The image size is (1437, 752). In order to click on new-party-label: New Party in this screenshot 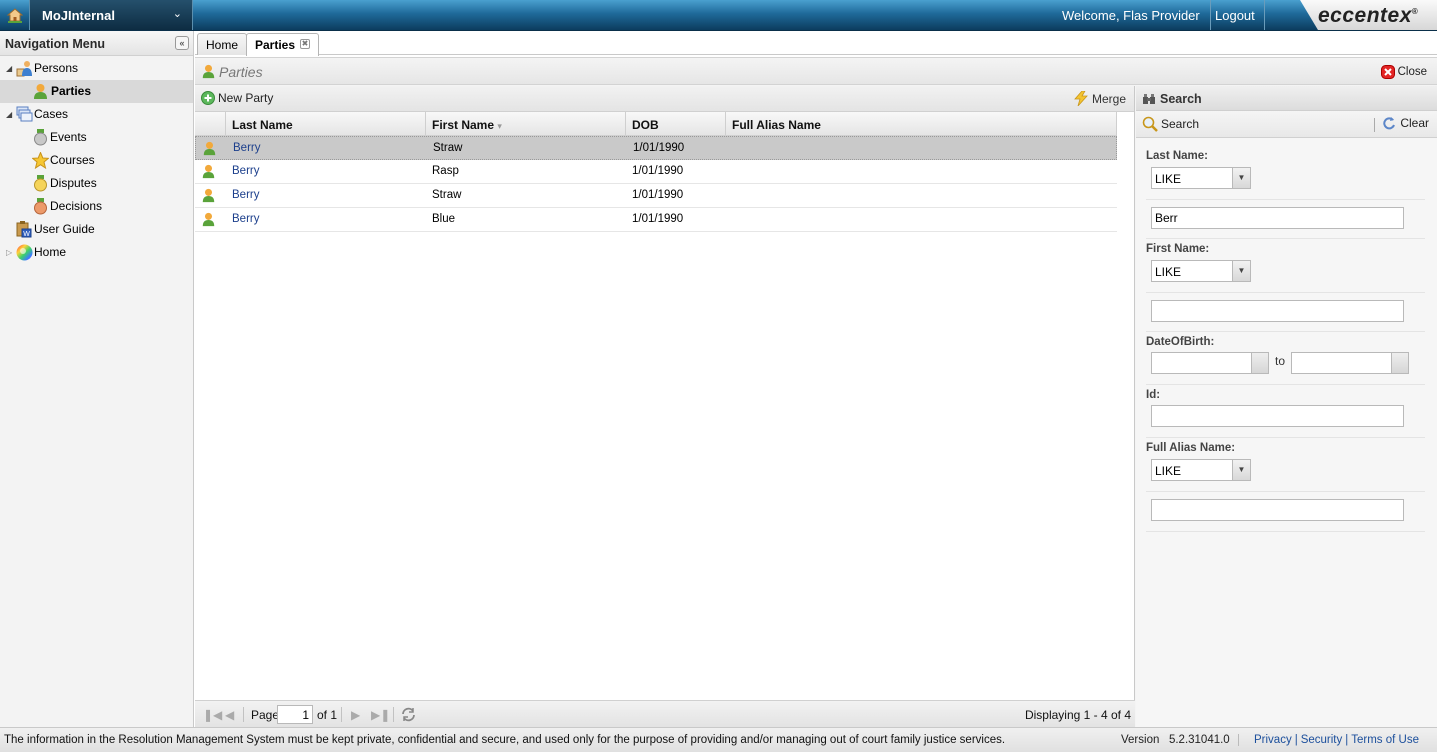, I will do `click(246, 98)`.